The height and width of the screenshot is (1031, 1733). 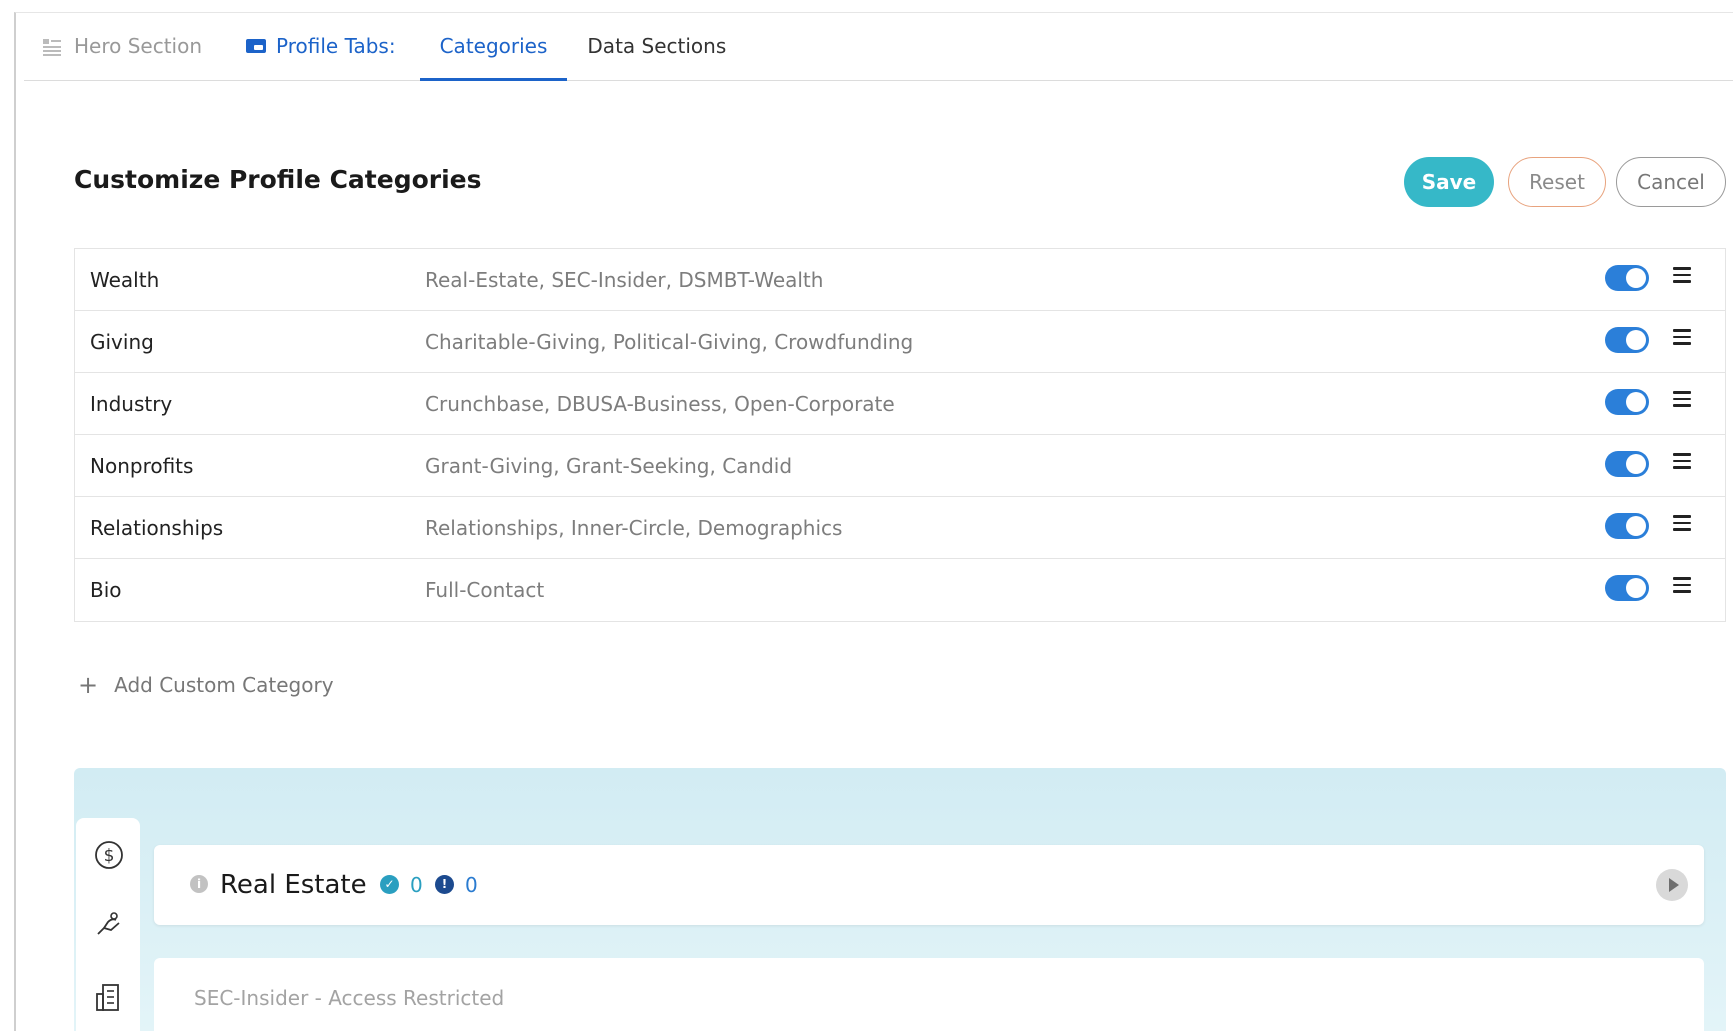 What do you see at coordinates (88, 685) in the screenshot?
I see `plus-icon: +` at bounding box center [88, 685].